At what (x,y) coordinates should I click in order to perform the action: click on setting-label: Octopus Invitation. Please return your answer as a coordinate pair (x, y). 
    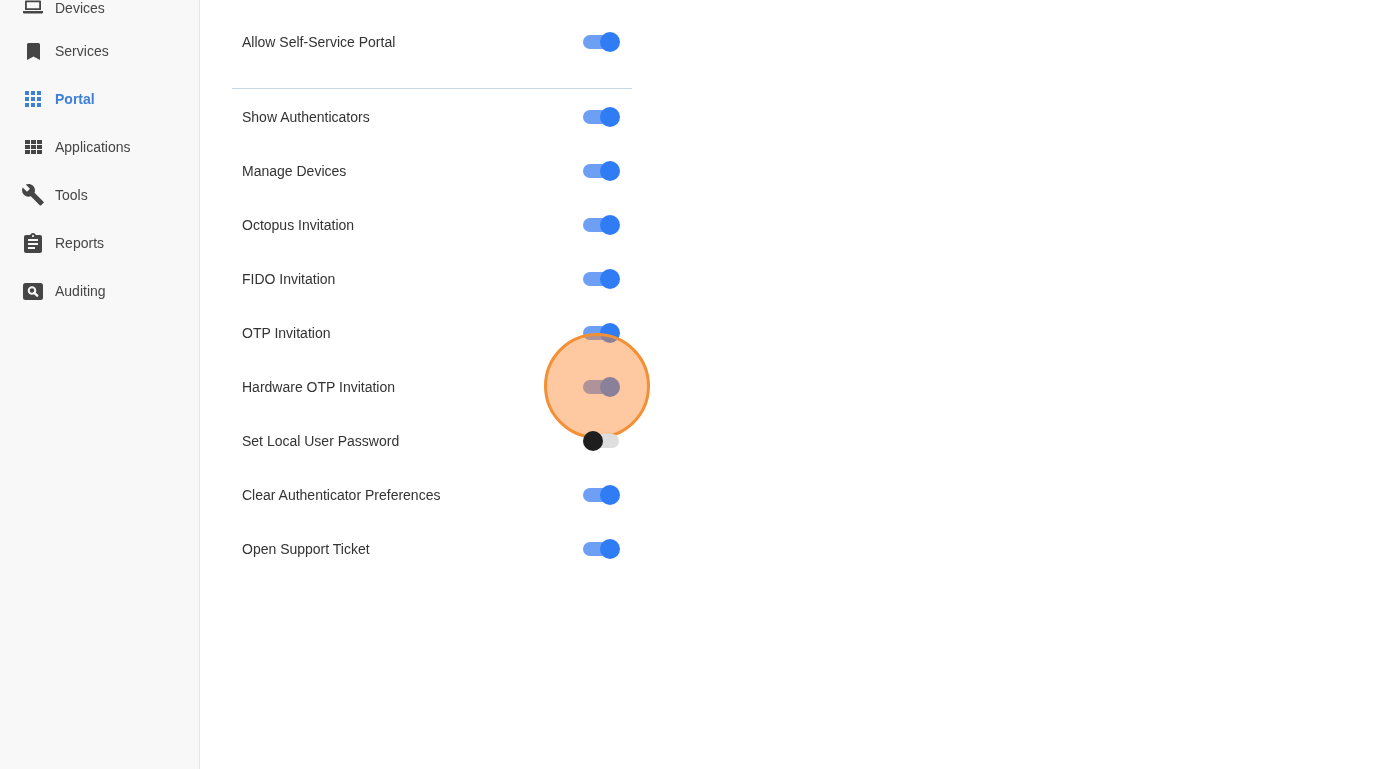
    Looking at the image, I should click on (298, 225).